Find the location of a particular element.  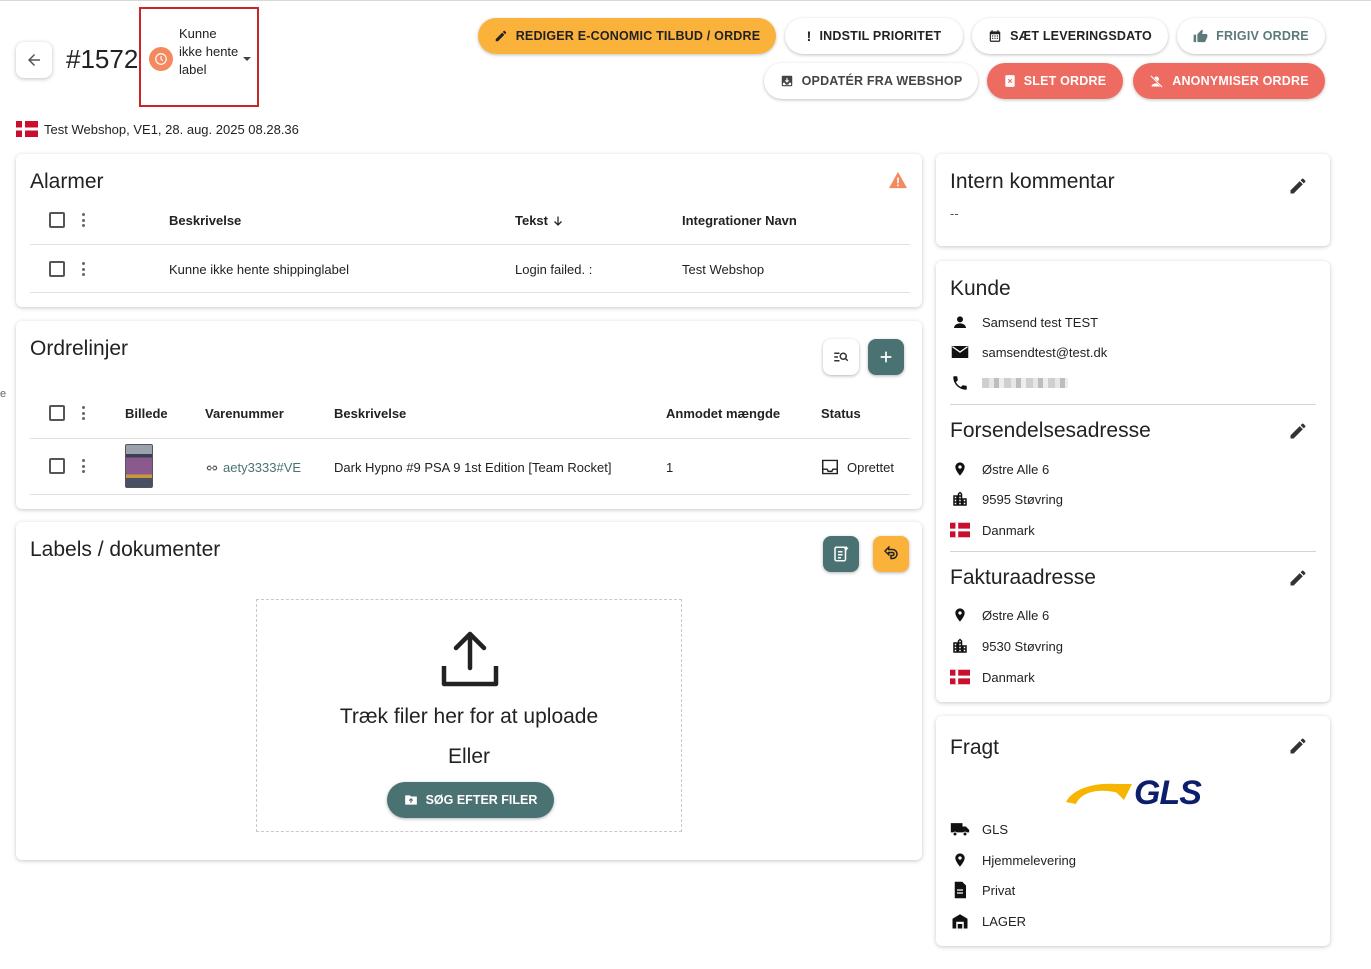

col-sku: Varenummer is located at coordinates (244, 413).